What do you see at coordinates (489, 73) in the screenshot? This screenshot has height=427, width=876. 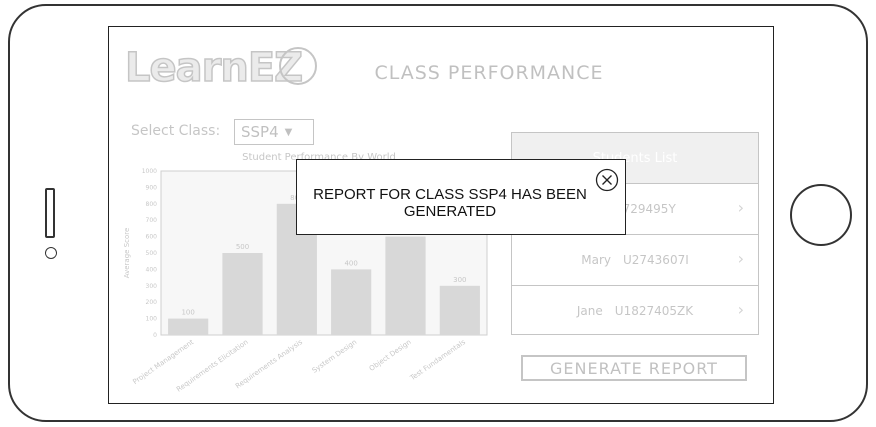 I see `page-title: CLASS PERFORMANCE` at bounding box center [489, 73].